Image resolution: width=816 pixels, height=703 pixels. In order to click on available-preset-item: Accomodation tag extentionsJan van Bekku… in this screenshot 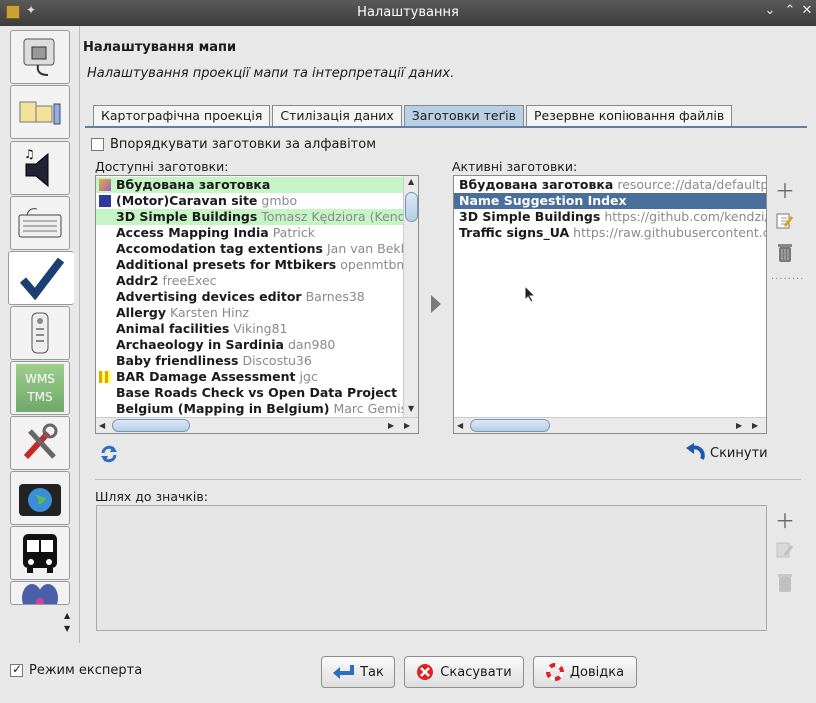, I will do `click(249, 249)`.